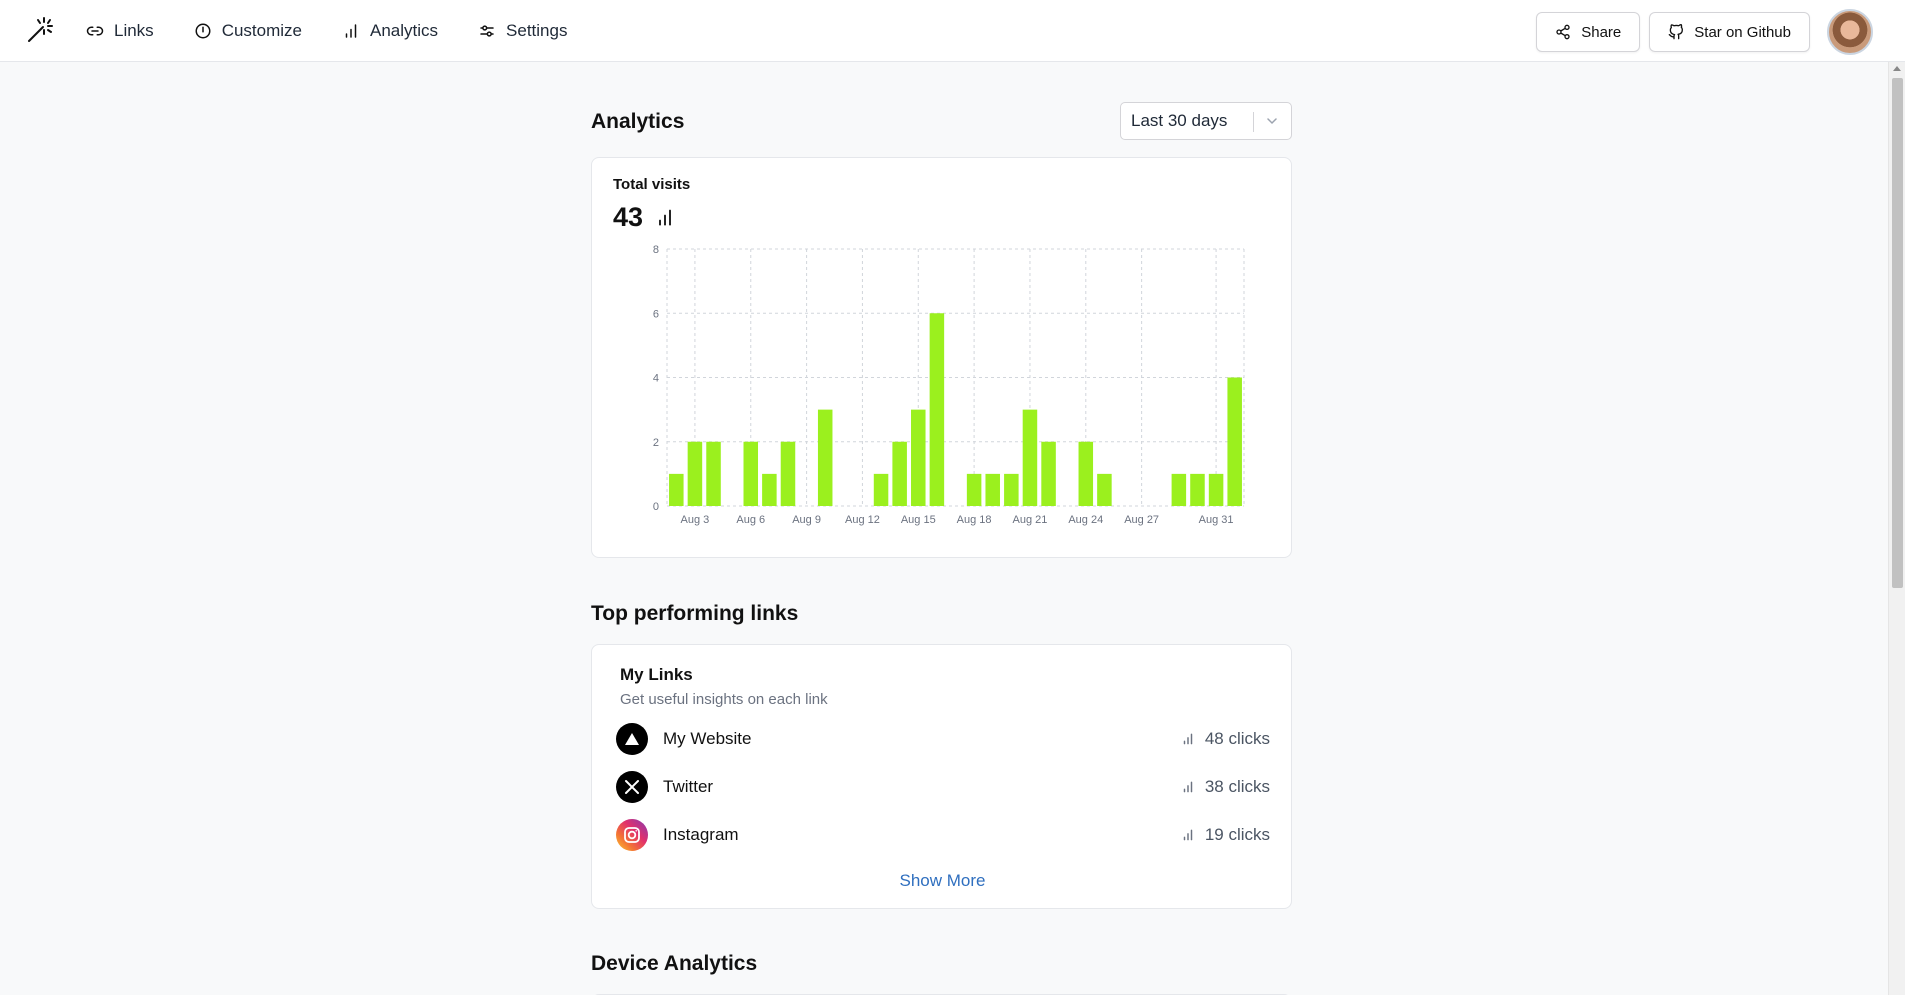  What do you see at coordinates (1676, 32) in the screenshot?
I see `github-icon` at bounding box center [1676, 32].